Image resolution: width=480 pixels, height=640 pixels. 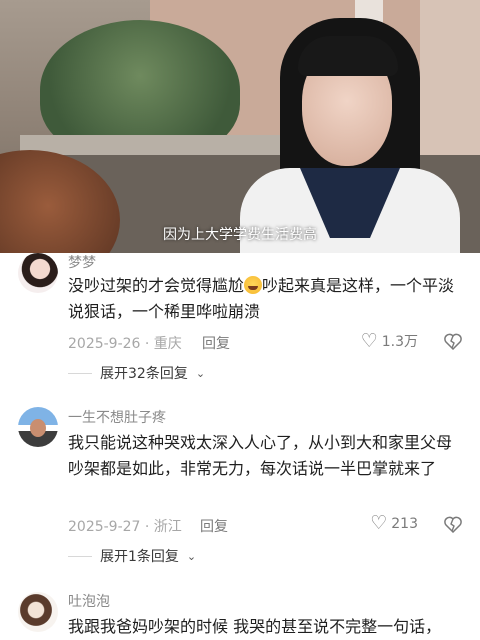 What do you see at coordinates (267, 299) in the screenshot?
I see `comment-text: 没吵过架的才会觉得尴尬 吵起来真是这样，一个平淡说狠话，一个稀里哗啦崩溃` at bounding box center [267, 299].